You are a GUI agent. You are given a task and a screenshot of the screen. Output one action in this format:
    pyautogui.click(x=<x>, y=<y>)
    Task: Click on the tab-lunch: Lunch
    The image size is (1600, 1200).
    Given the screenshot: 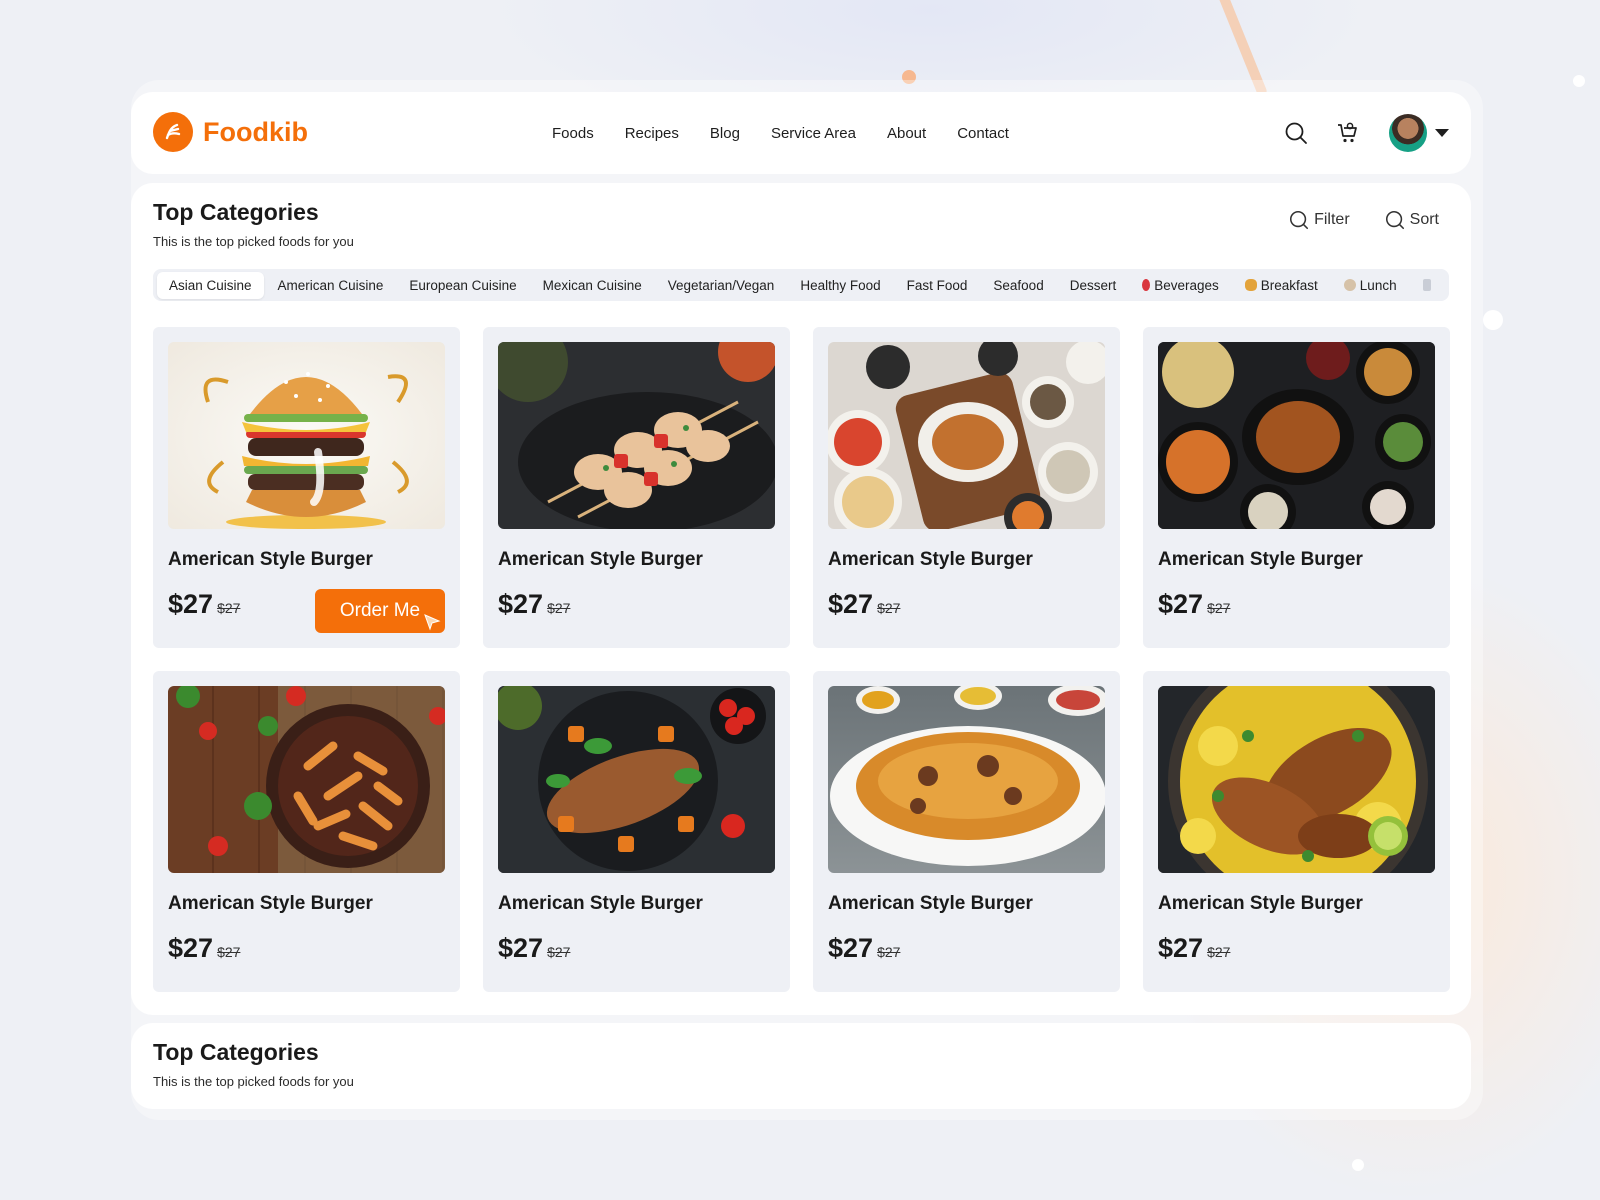 What is the action you would take?
    pyautogui.click(x=1370, y=285)
    